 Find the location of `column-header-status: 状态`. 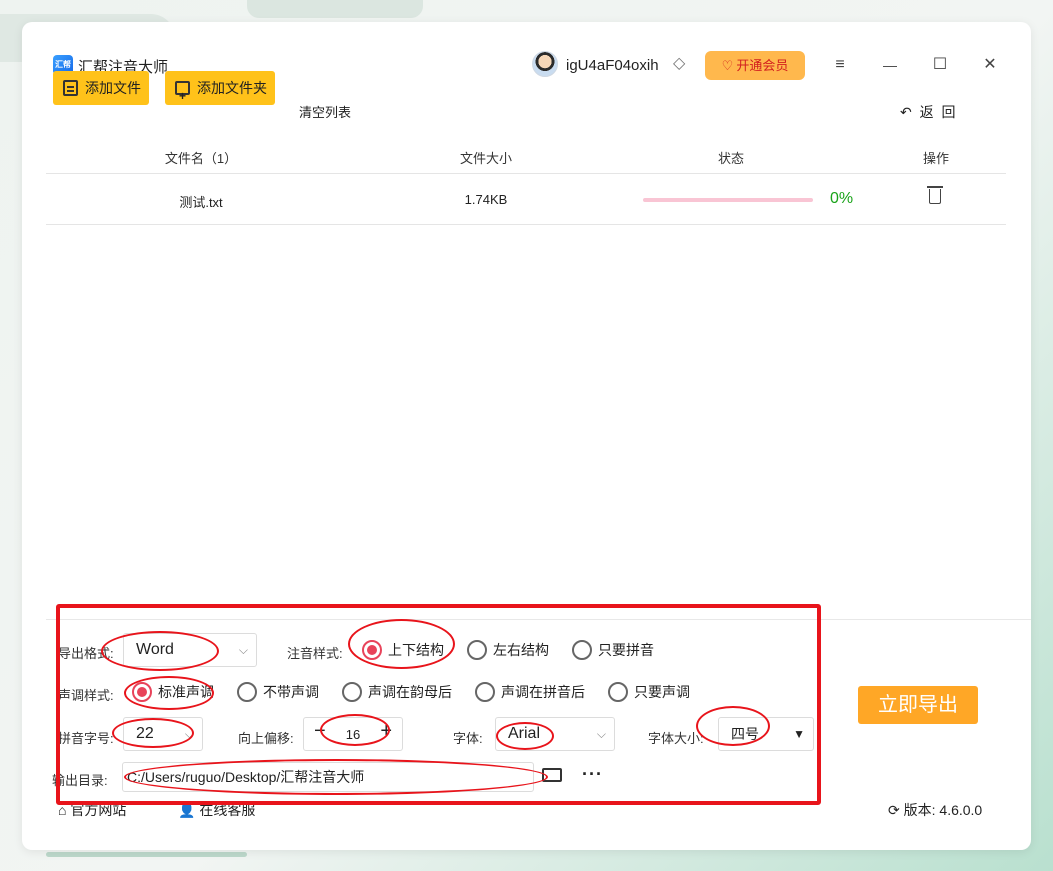

column-header-status: 状态 is located at coordinates (730, 158).